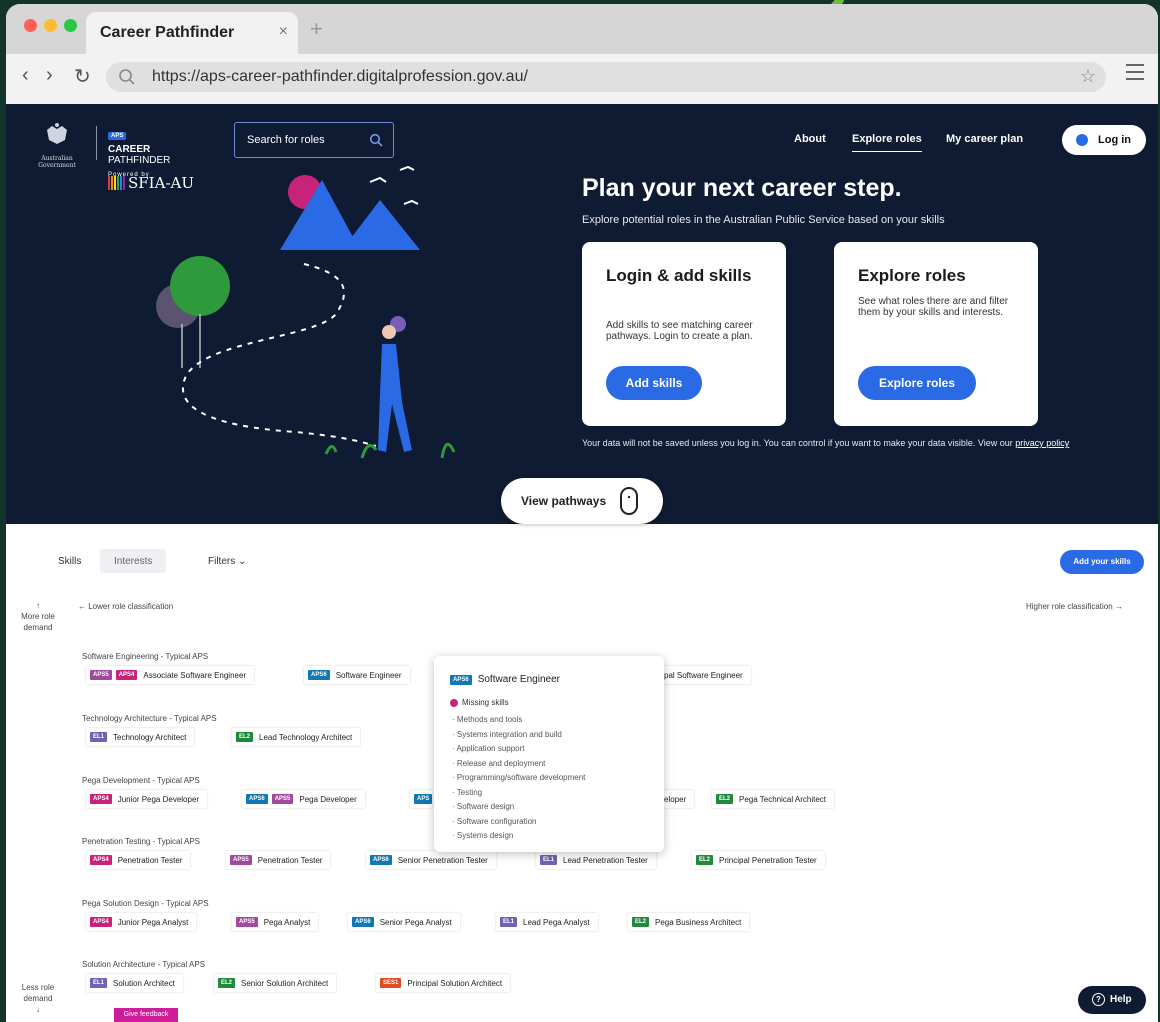 The height and width of the screenshot is (1022, 1160). I want to click on role-senior-penetration-tester: APS6 Senior Penetration Tester, so click(431, 860).